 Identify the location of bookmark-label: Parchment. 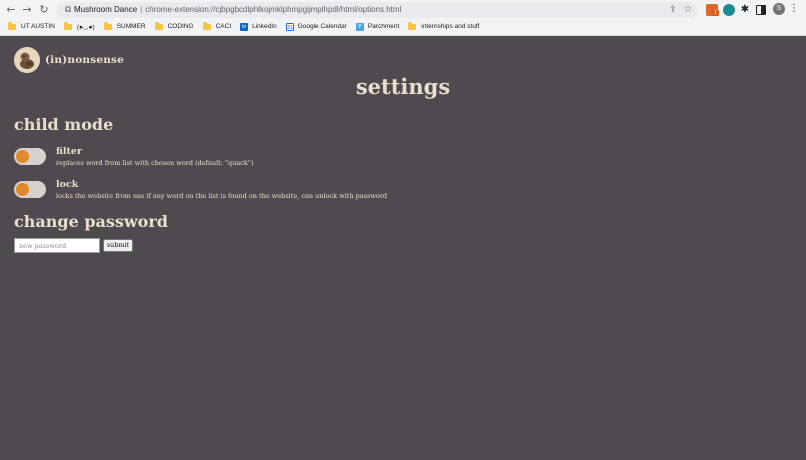
(383, 26).